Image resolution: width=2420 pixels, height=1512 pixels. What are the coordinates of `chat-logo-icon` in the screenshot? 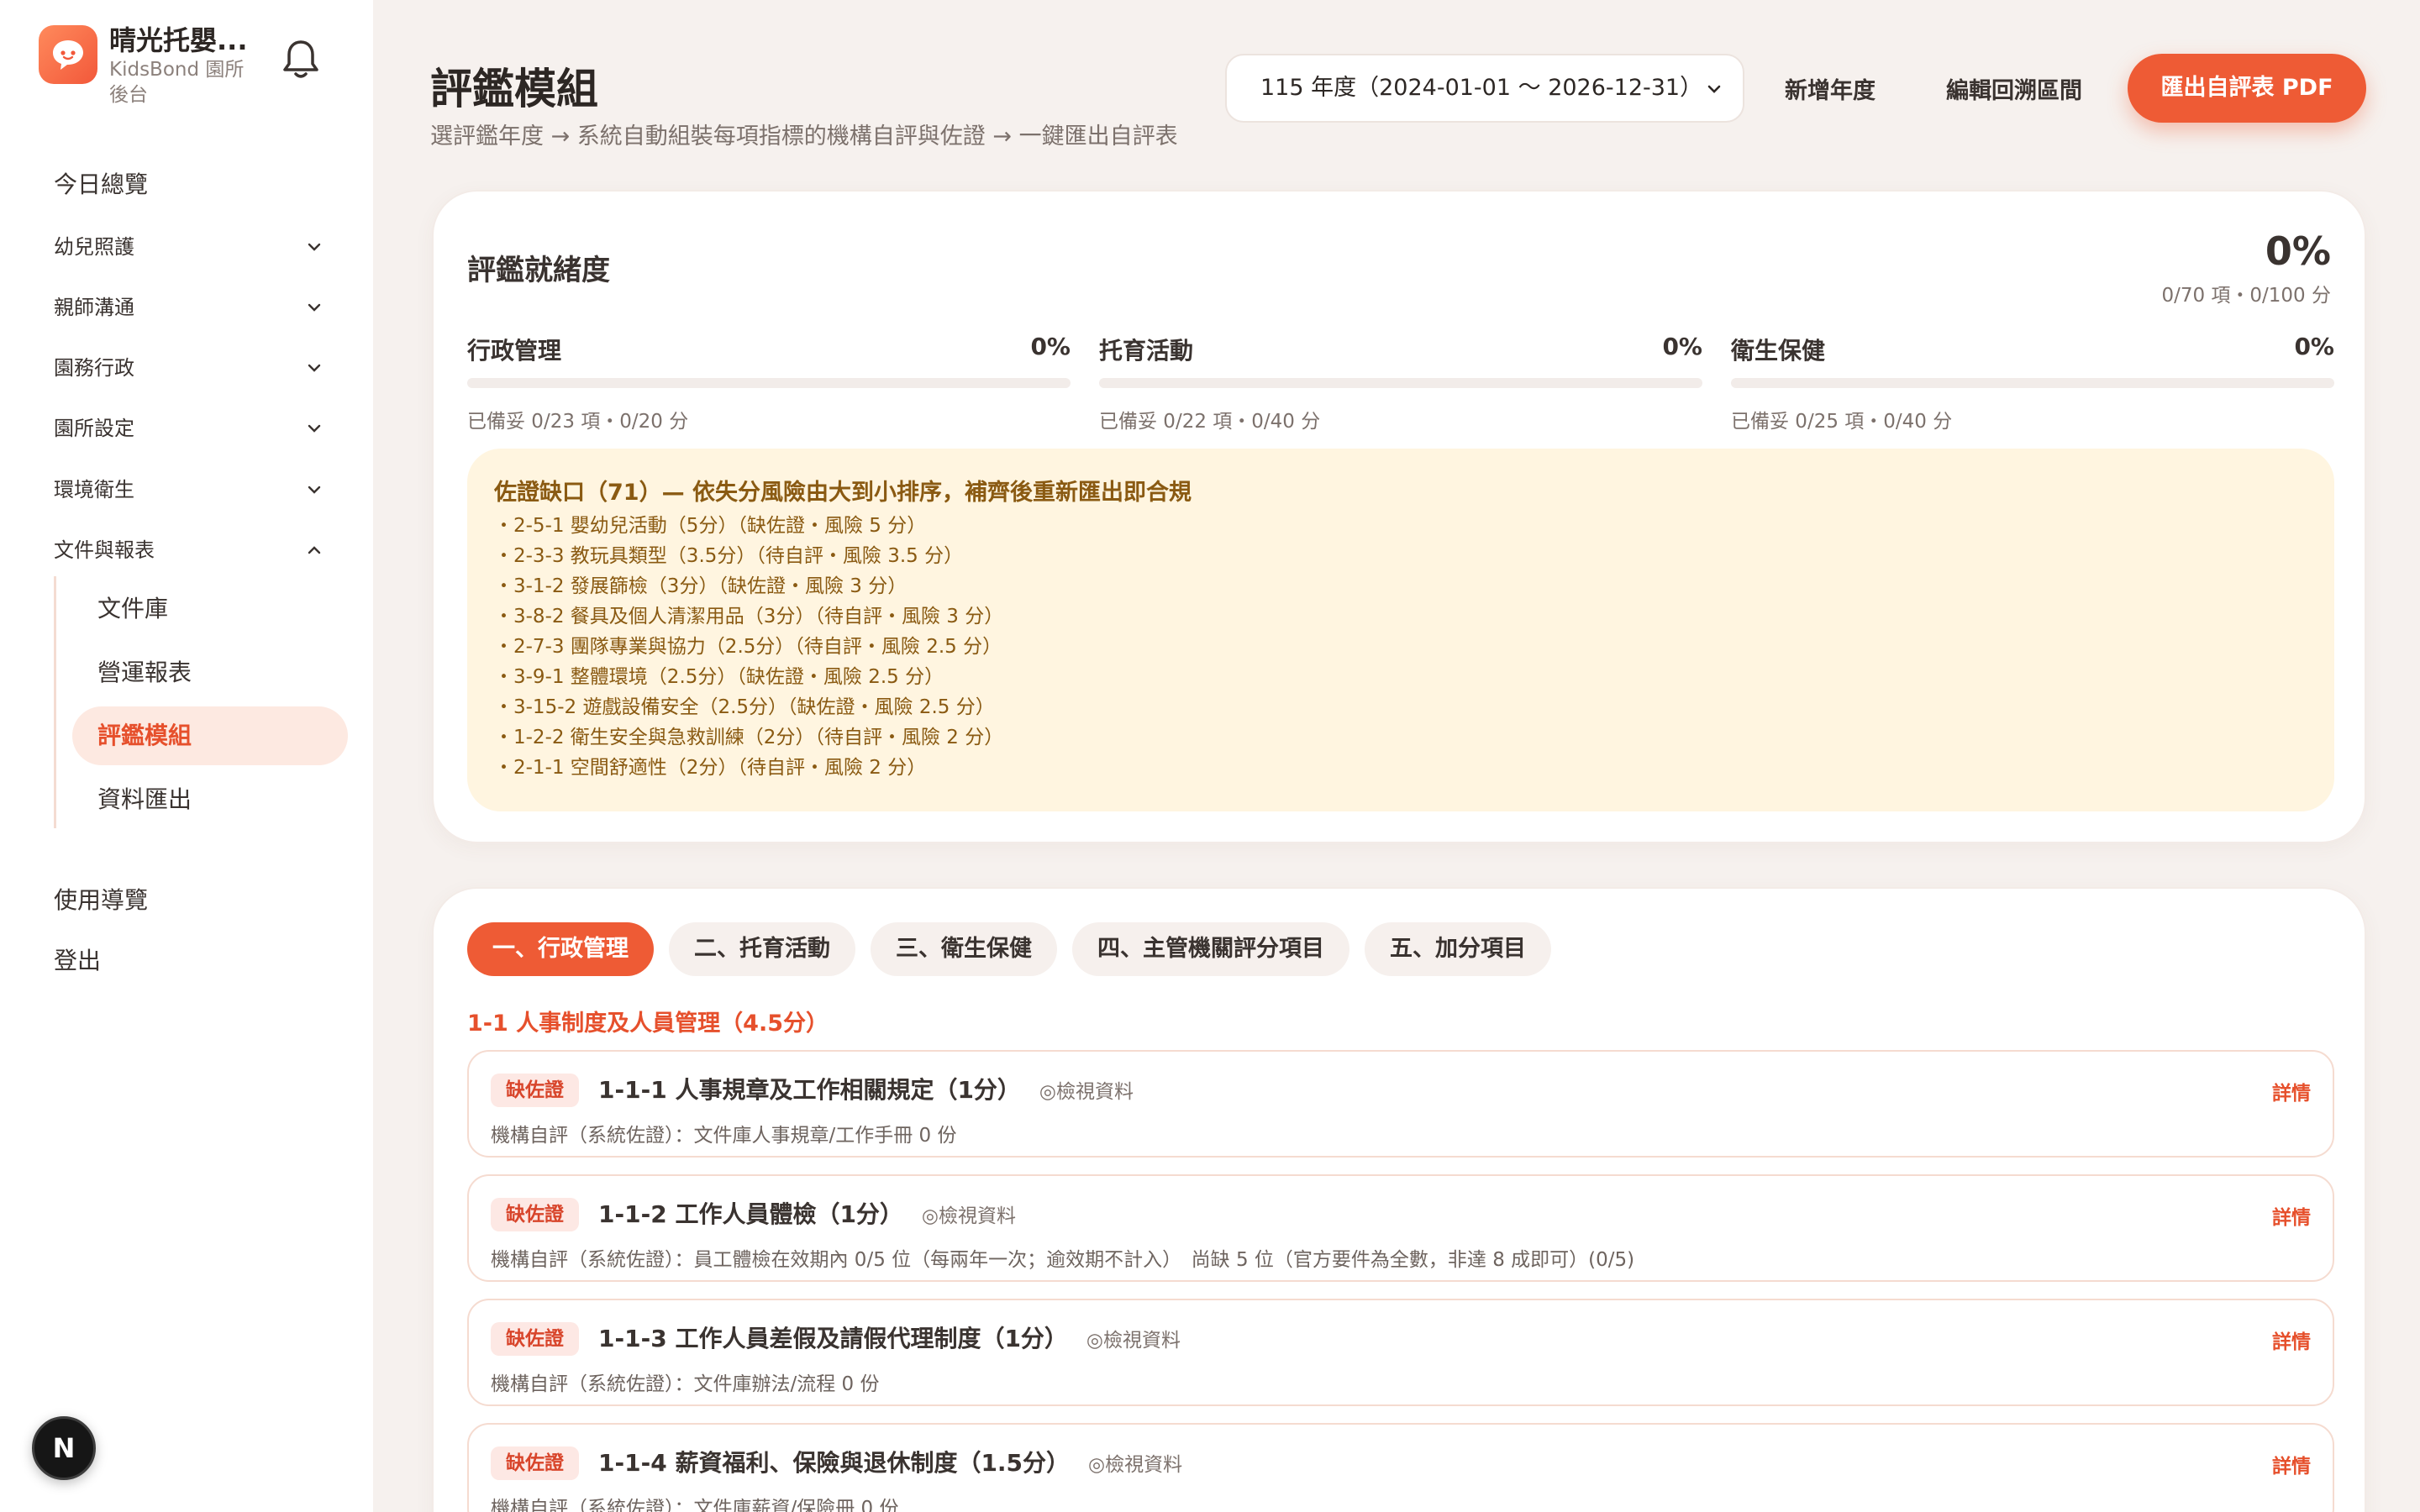 It's located at (68, 54).